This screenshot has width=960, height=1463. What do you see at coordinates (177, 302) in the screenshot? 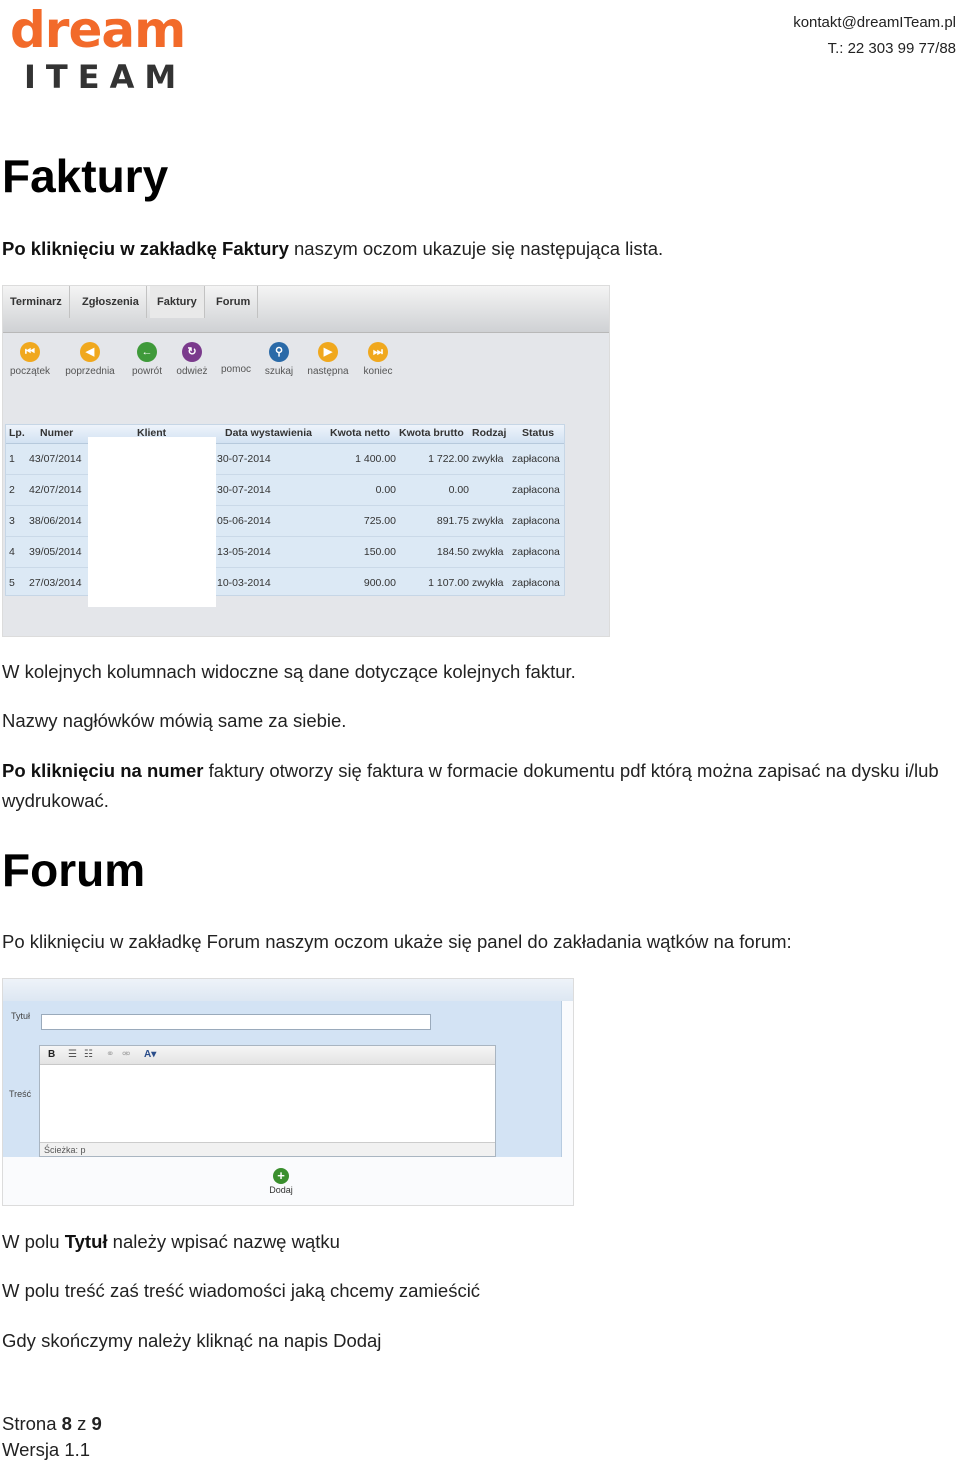
I see `tab-faktury: Faktury` at bounding box center [177, 302].